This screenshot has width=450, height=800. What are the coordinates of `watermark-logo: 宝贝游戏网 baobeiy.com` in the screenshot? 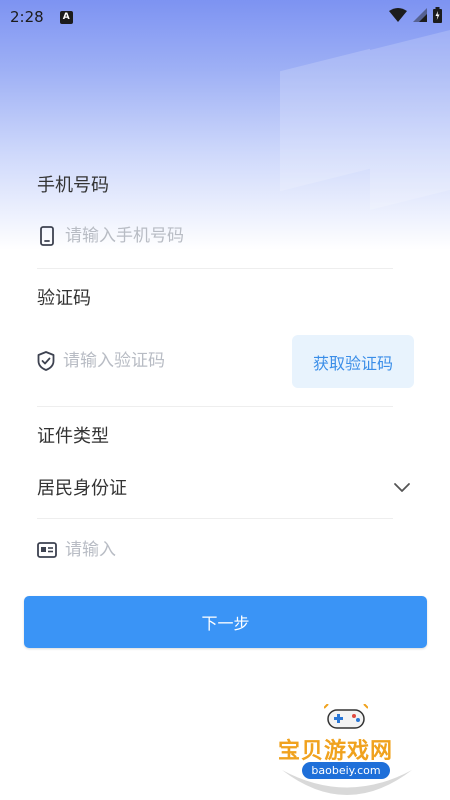 It's located at (347, 750).